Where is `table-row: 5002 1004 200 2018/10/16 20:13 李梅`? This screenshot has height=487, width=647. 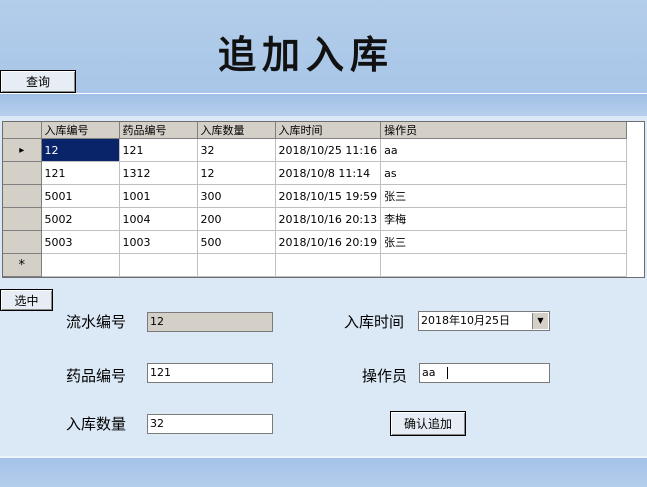 table-row: 5002 1004 200 2018/10/16 20:13 李梅 is located at coordinates (315, 219).